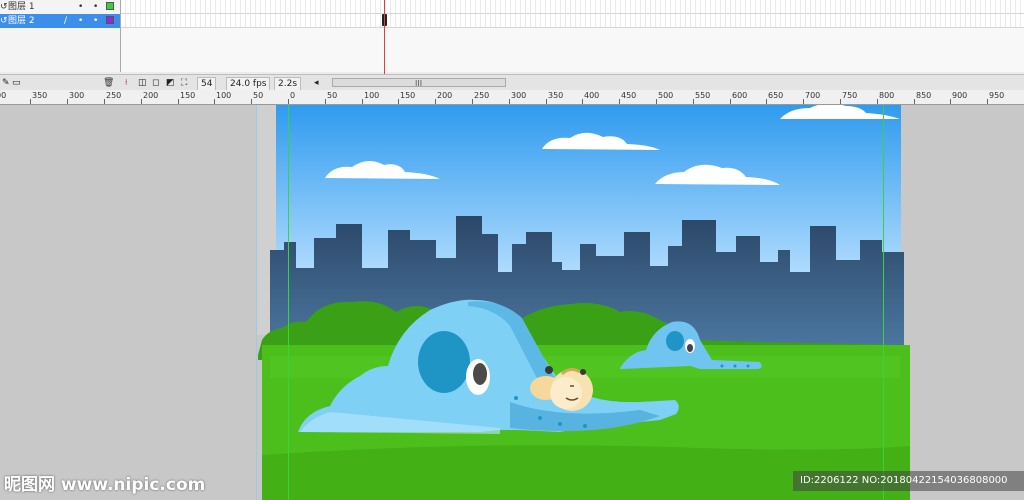 The image size is (1024, 500). I want to click on playhead, so click(384, 38).